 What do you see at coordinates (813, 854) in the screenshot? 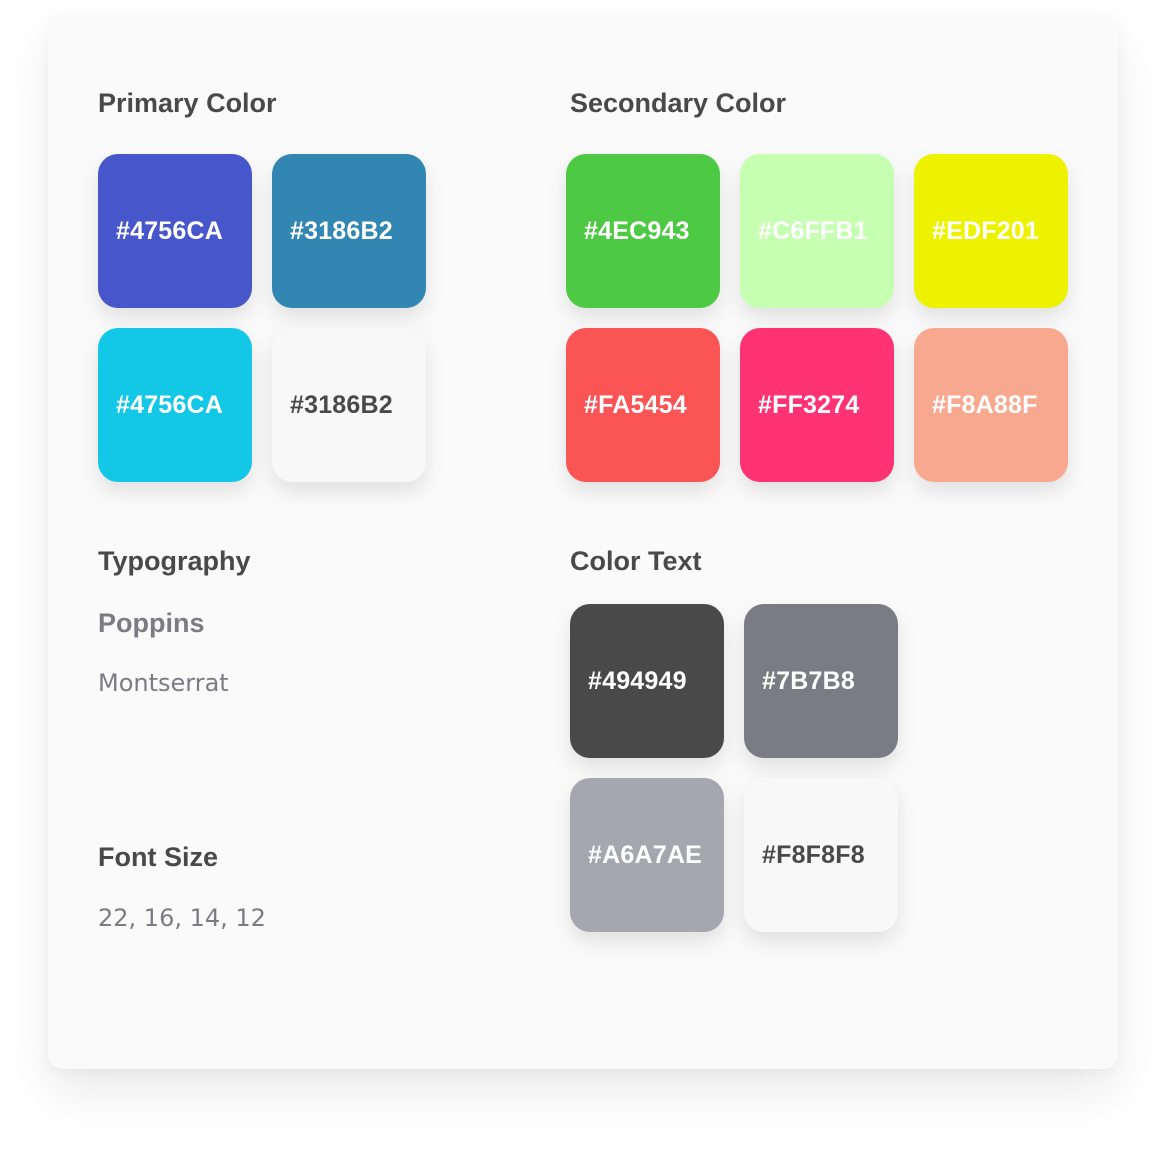
I see `swatch-hex-label: #F8F8F8` at bounding box center [813, 854].